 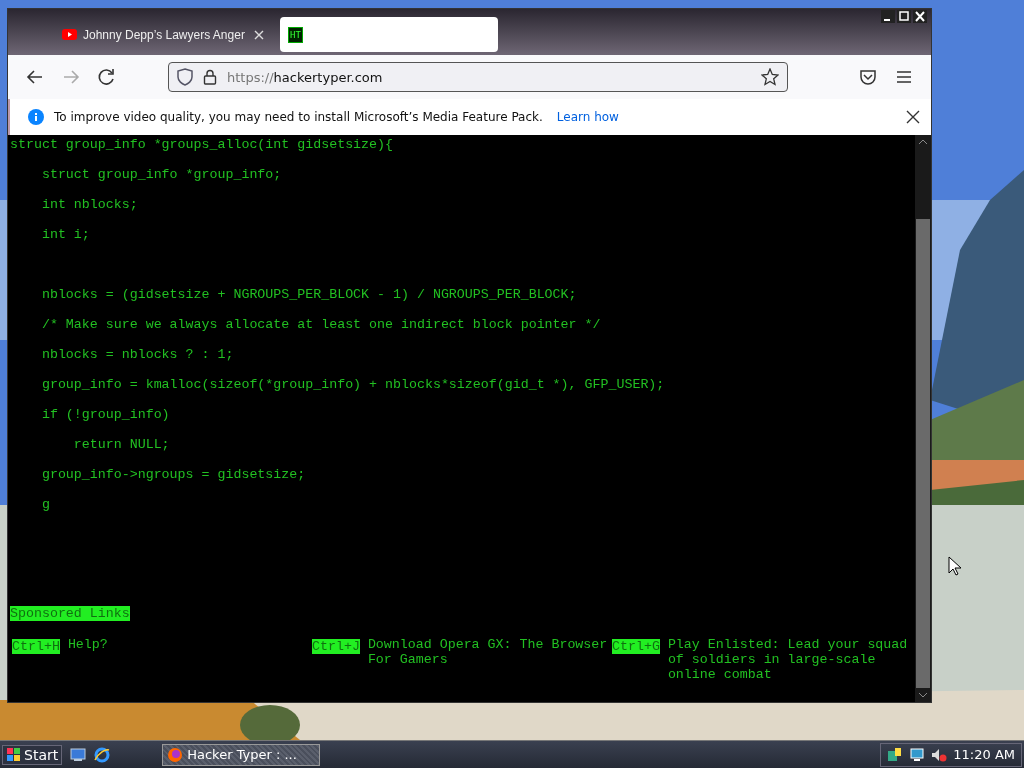 I want to click on code-line: int i;, so click(x=65, y=234).